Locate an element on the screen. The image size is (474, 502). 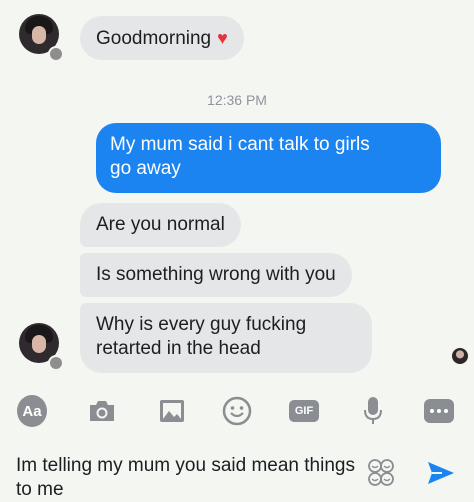
gif-button: GIF is located at coordinates (304, 411).